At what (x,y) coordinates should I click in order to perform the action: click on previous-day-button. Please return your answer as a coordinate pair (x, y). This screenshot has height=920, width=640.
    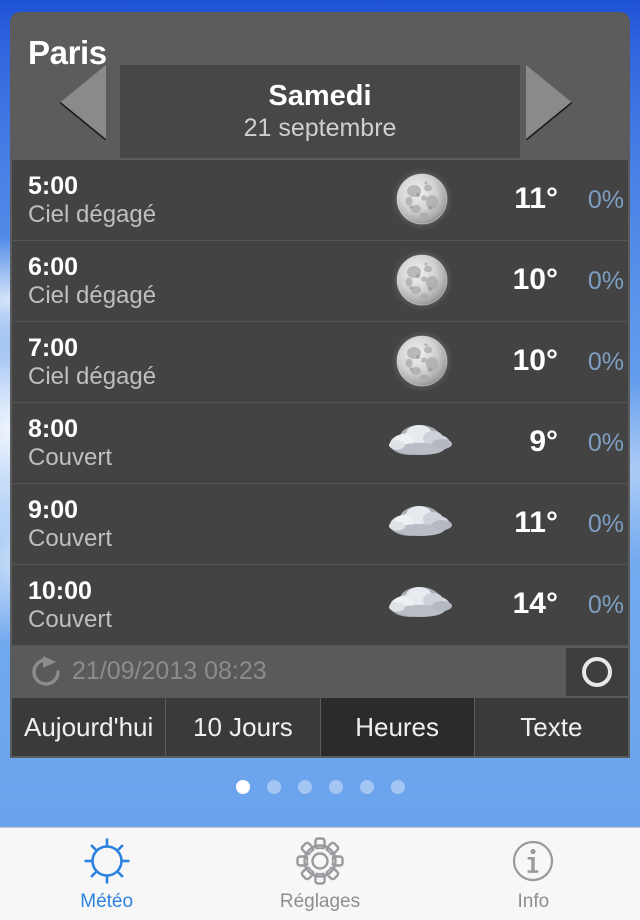
    Looking at the image, I should click on (83, 102).